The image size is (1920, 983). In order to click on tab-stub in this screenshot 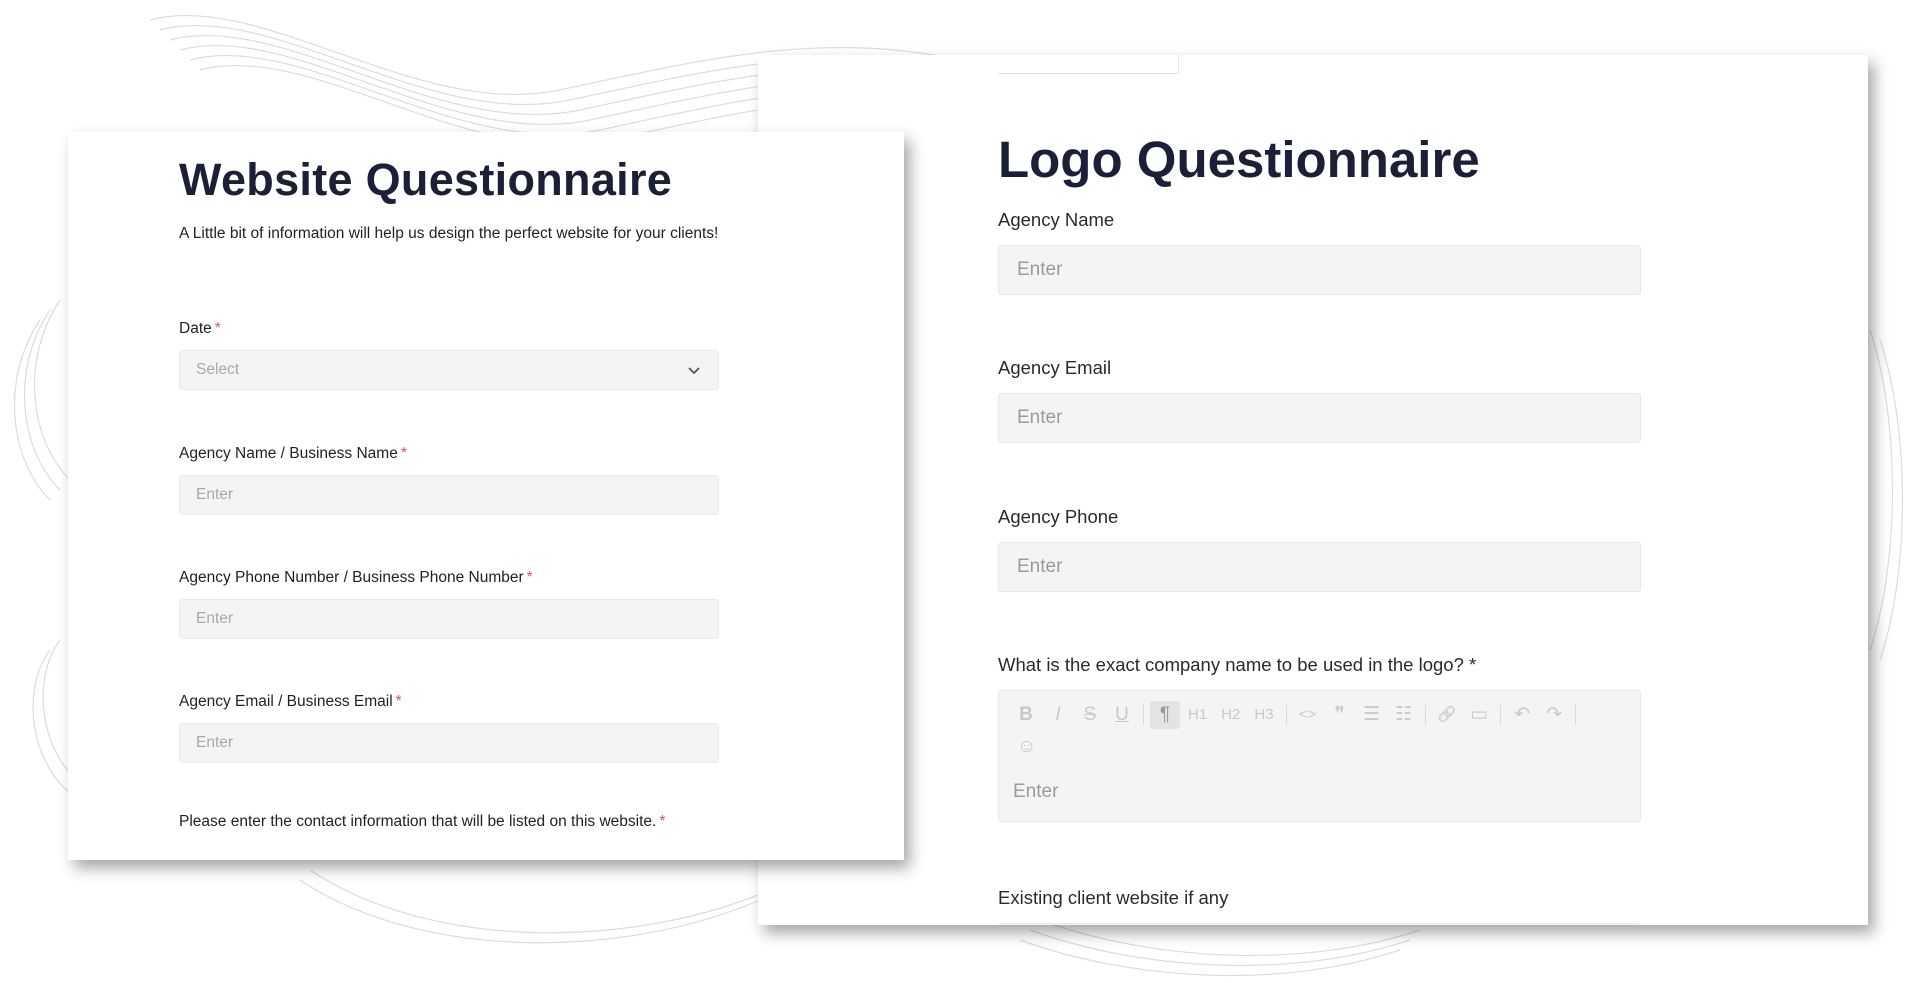, I will do `click(1088, 64)`.